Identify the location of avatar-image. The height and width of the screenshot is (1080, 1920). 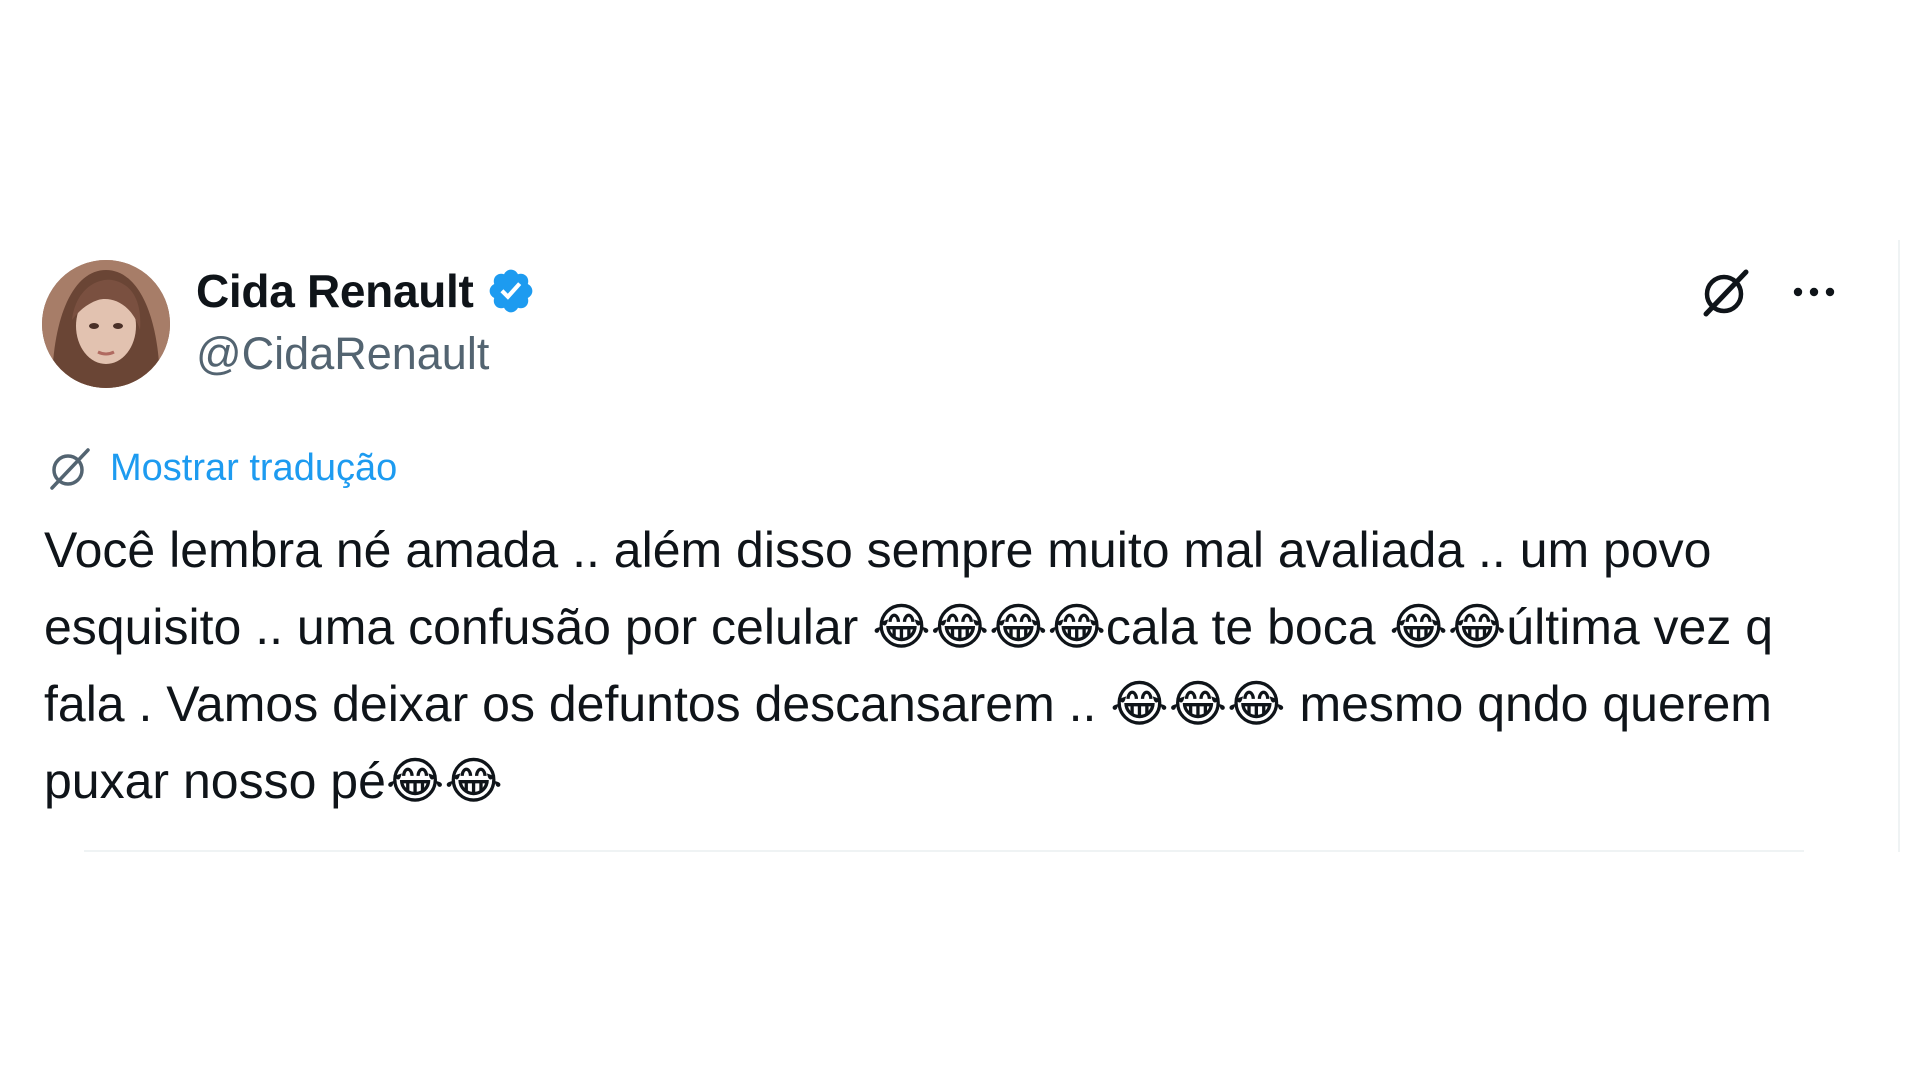
(106, 324).